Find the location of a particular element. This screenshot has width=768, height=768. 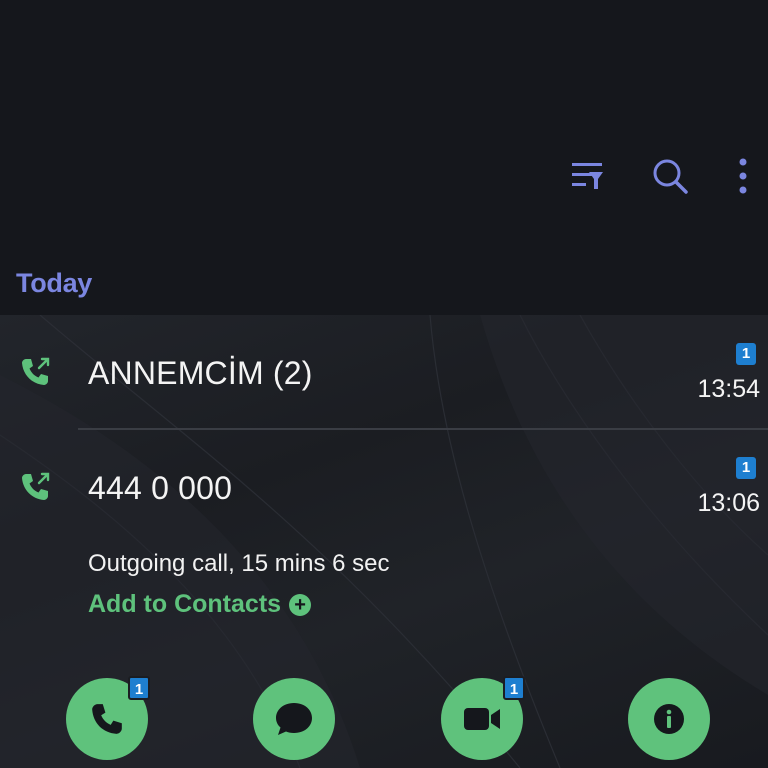

more-options-button is located at coordinates (743, 176).